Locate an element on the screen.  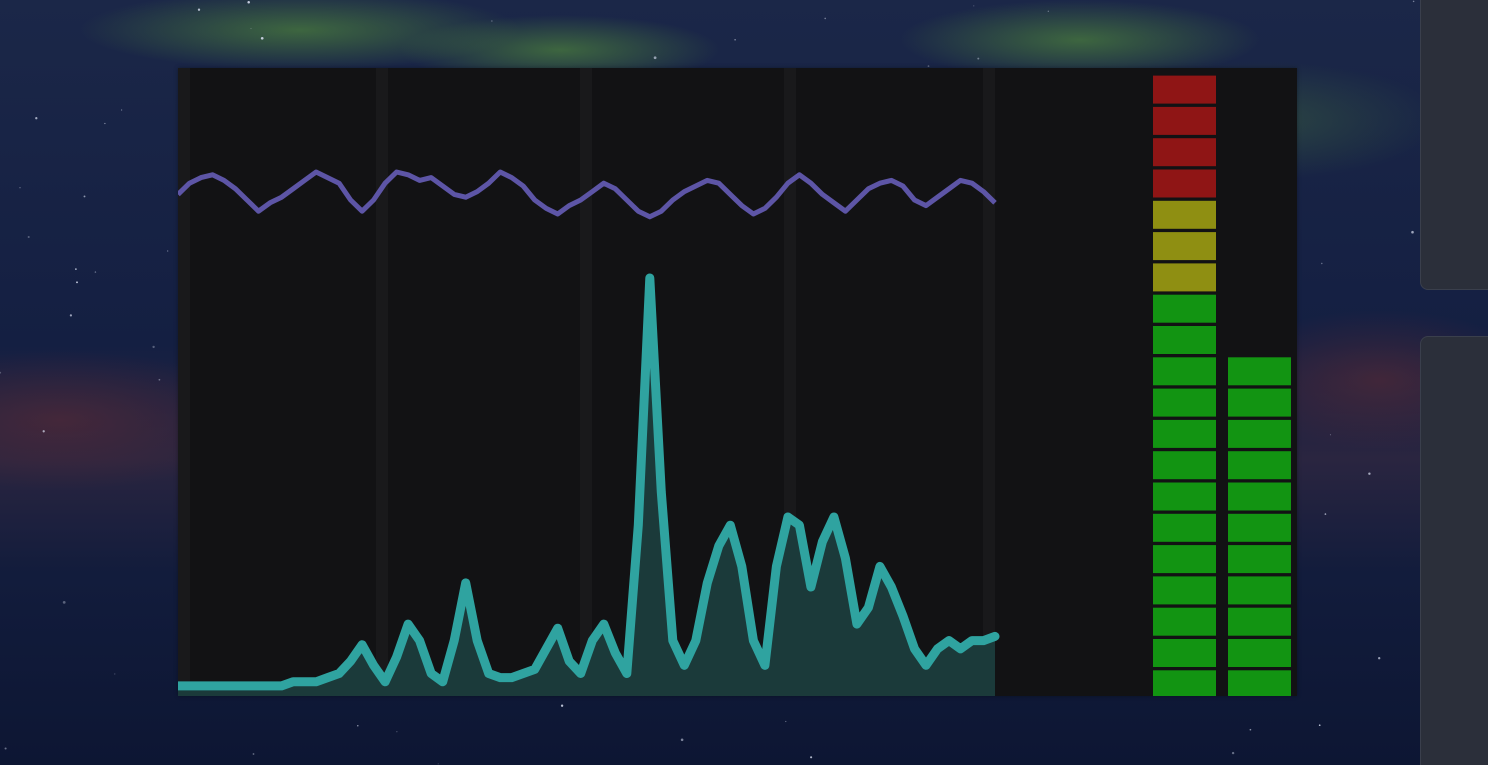
level-meters is located at coordinates (1222, 385).